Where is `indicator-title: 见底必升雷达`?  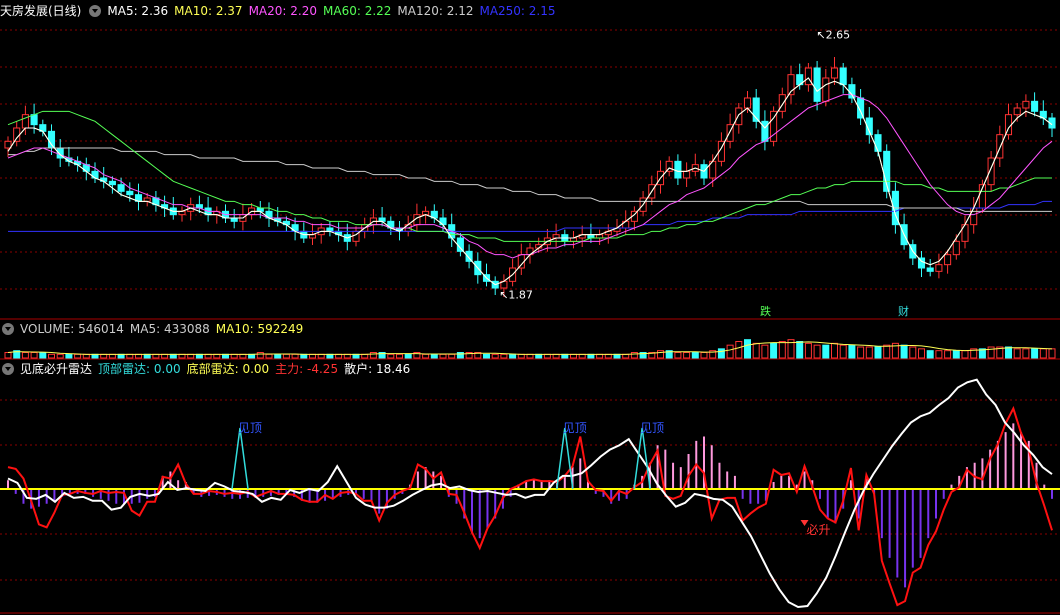 indicator-title: 见底必升雷达 is located at coordinates (56, 369).